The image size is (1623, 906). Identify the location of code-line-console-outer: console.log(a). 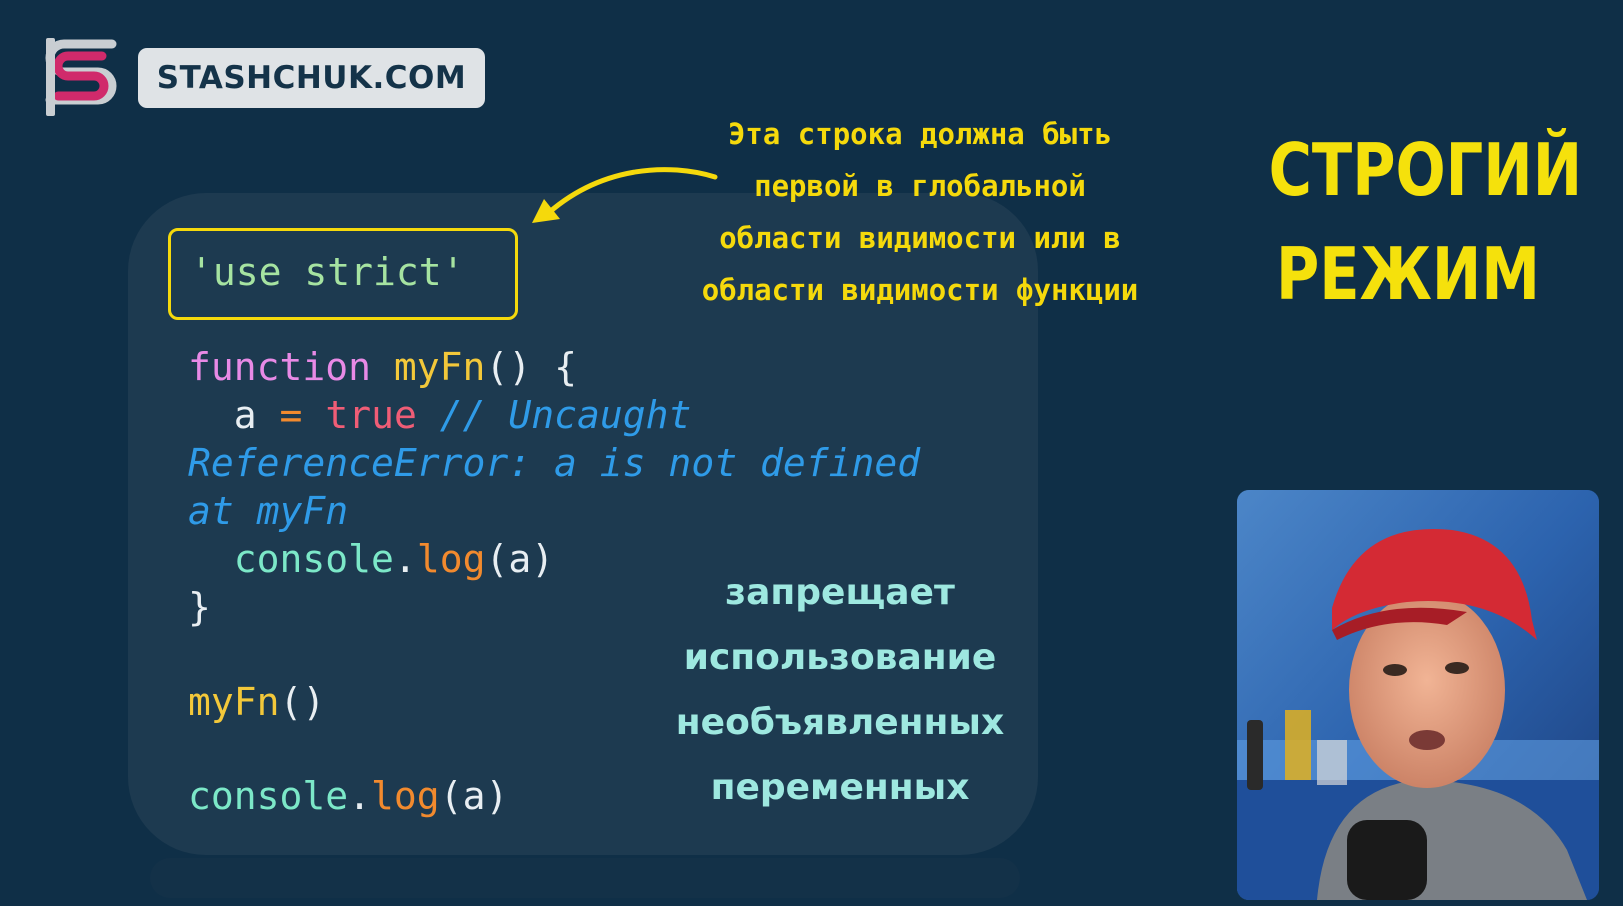
(348, 796).